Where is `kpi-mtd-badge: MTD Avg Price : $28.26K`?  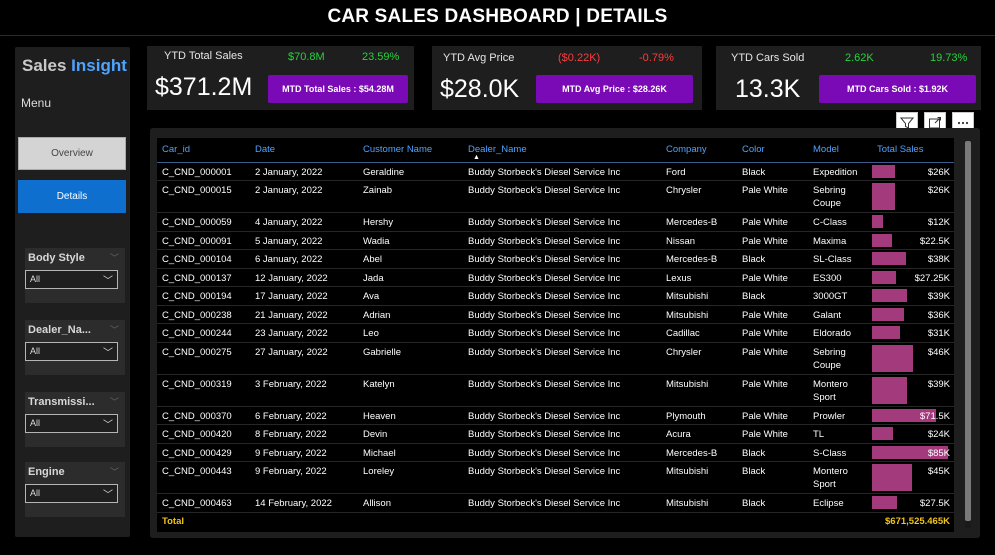 kpi-mtd-badge: MTD Avg Price : $28.26K is located at coordinates (614, 89).